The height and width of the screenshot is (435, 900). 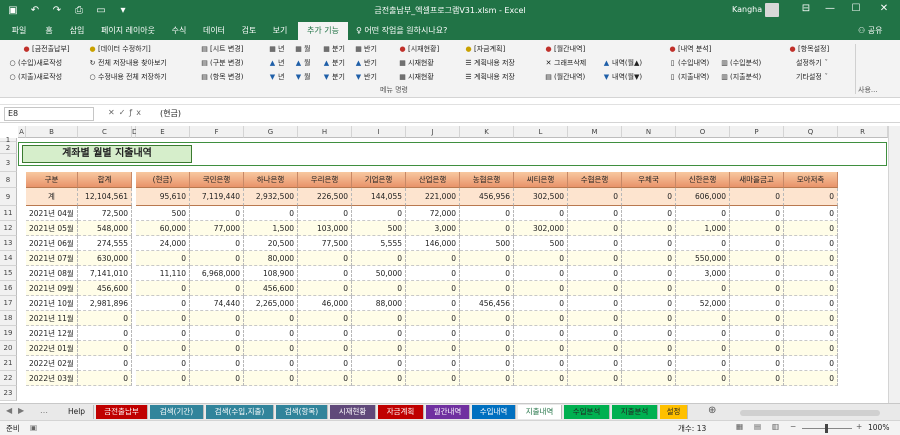 I want to click on sheet-nav-left-icon: ◀, so click(x=9, y=410).